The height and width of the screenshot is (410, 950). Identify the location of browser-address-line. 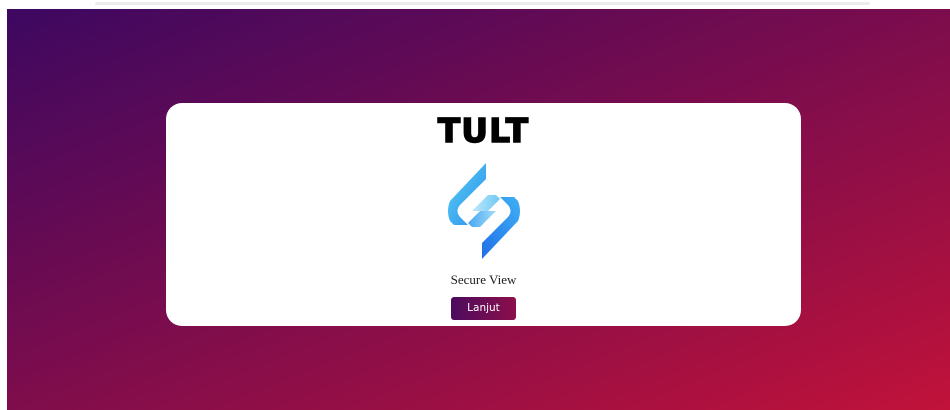
(482, 3).